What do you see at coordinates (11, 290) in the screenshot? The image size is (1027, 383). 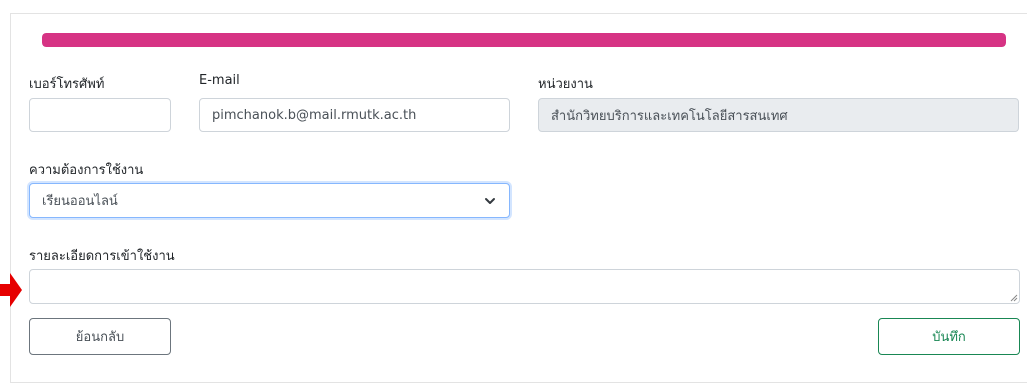 I see `red-arrow-icon` at bounding box center [11, 290].